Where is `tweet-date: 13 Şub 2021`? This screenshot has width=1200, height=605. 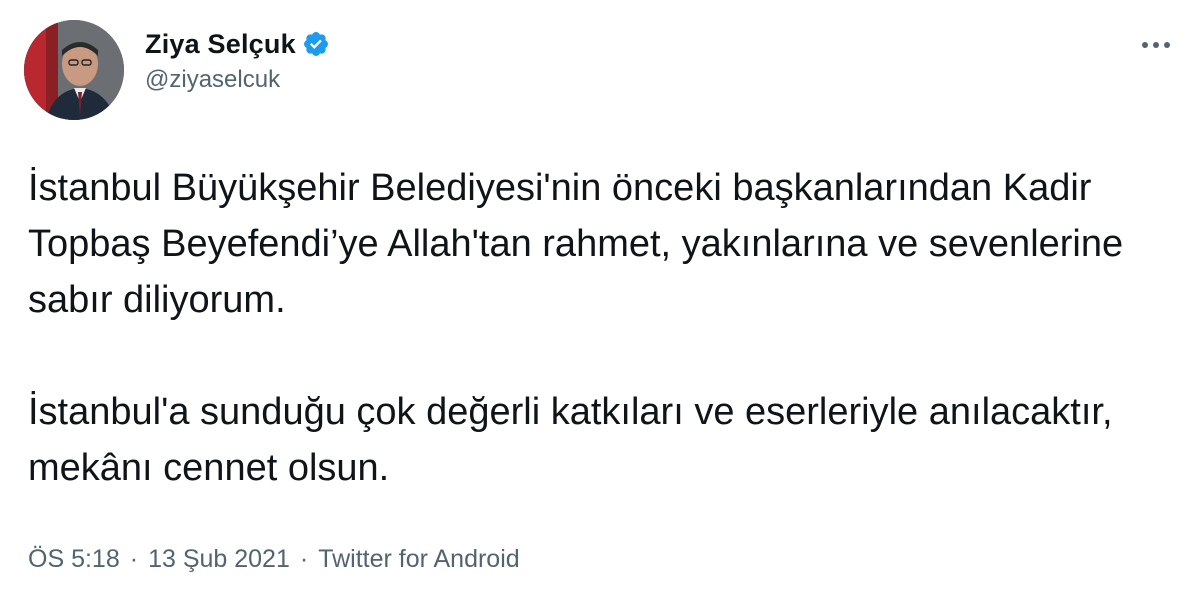 tweet-date: 13 Şub 2021 is located at coordinates (219, 559).